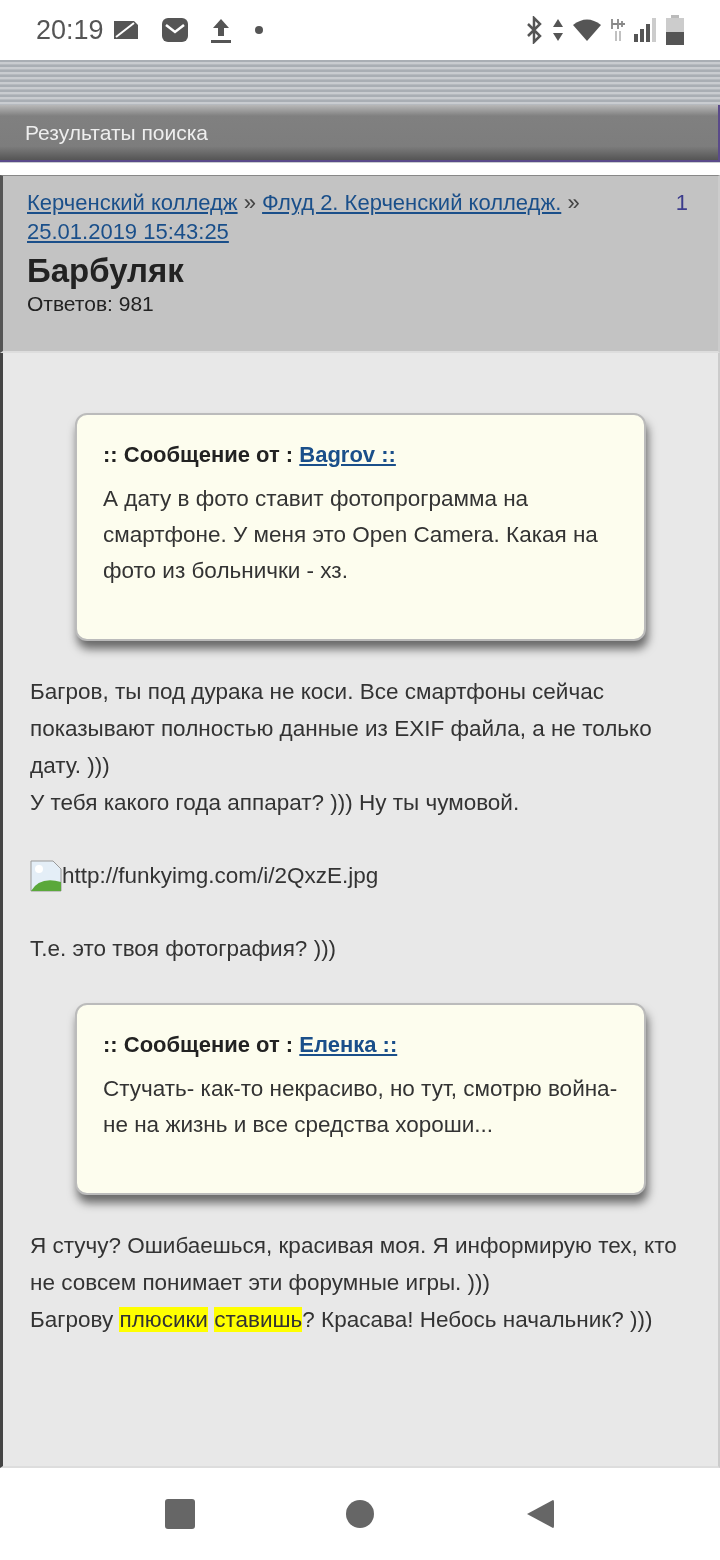 The width and height of the screenshot is (720, 1560). I want to click on author-link: Еленка ::, so click(348, 1044).